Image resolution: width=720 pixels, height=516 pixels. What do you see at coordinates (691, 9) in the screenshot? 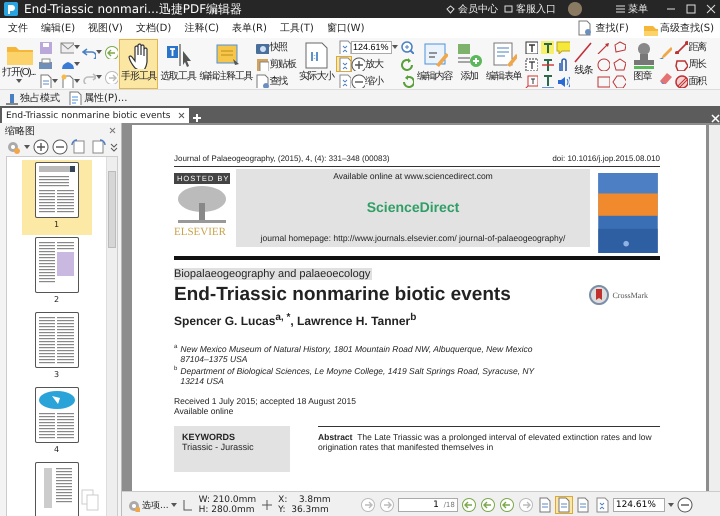
I see `maximize-icon` at bounding box center [691, 9].